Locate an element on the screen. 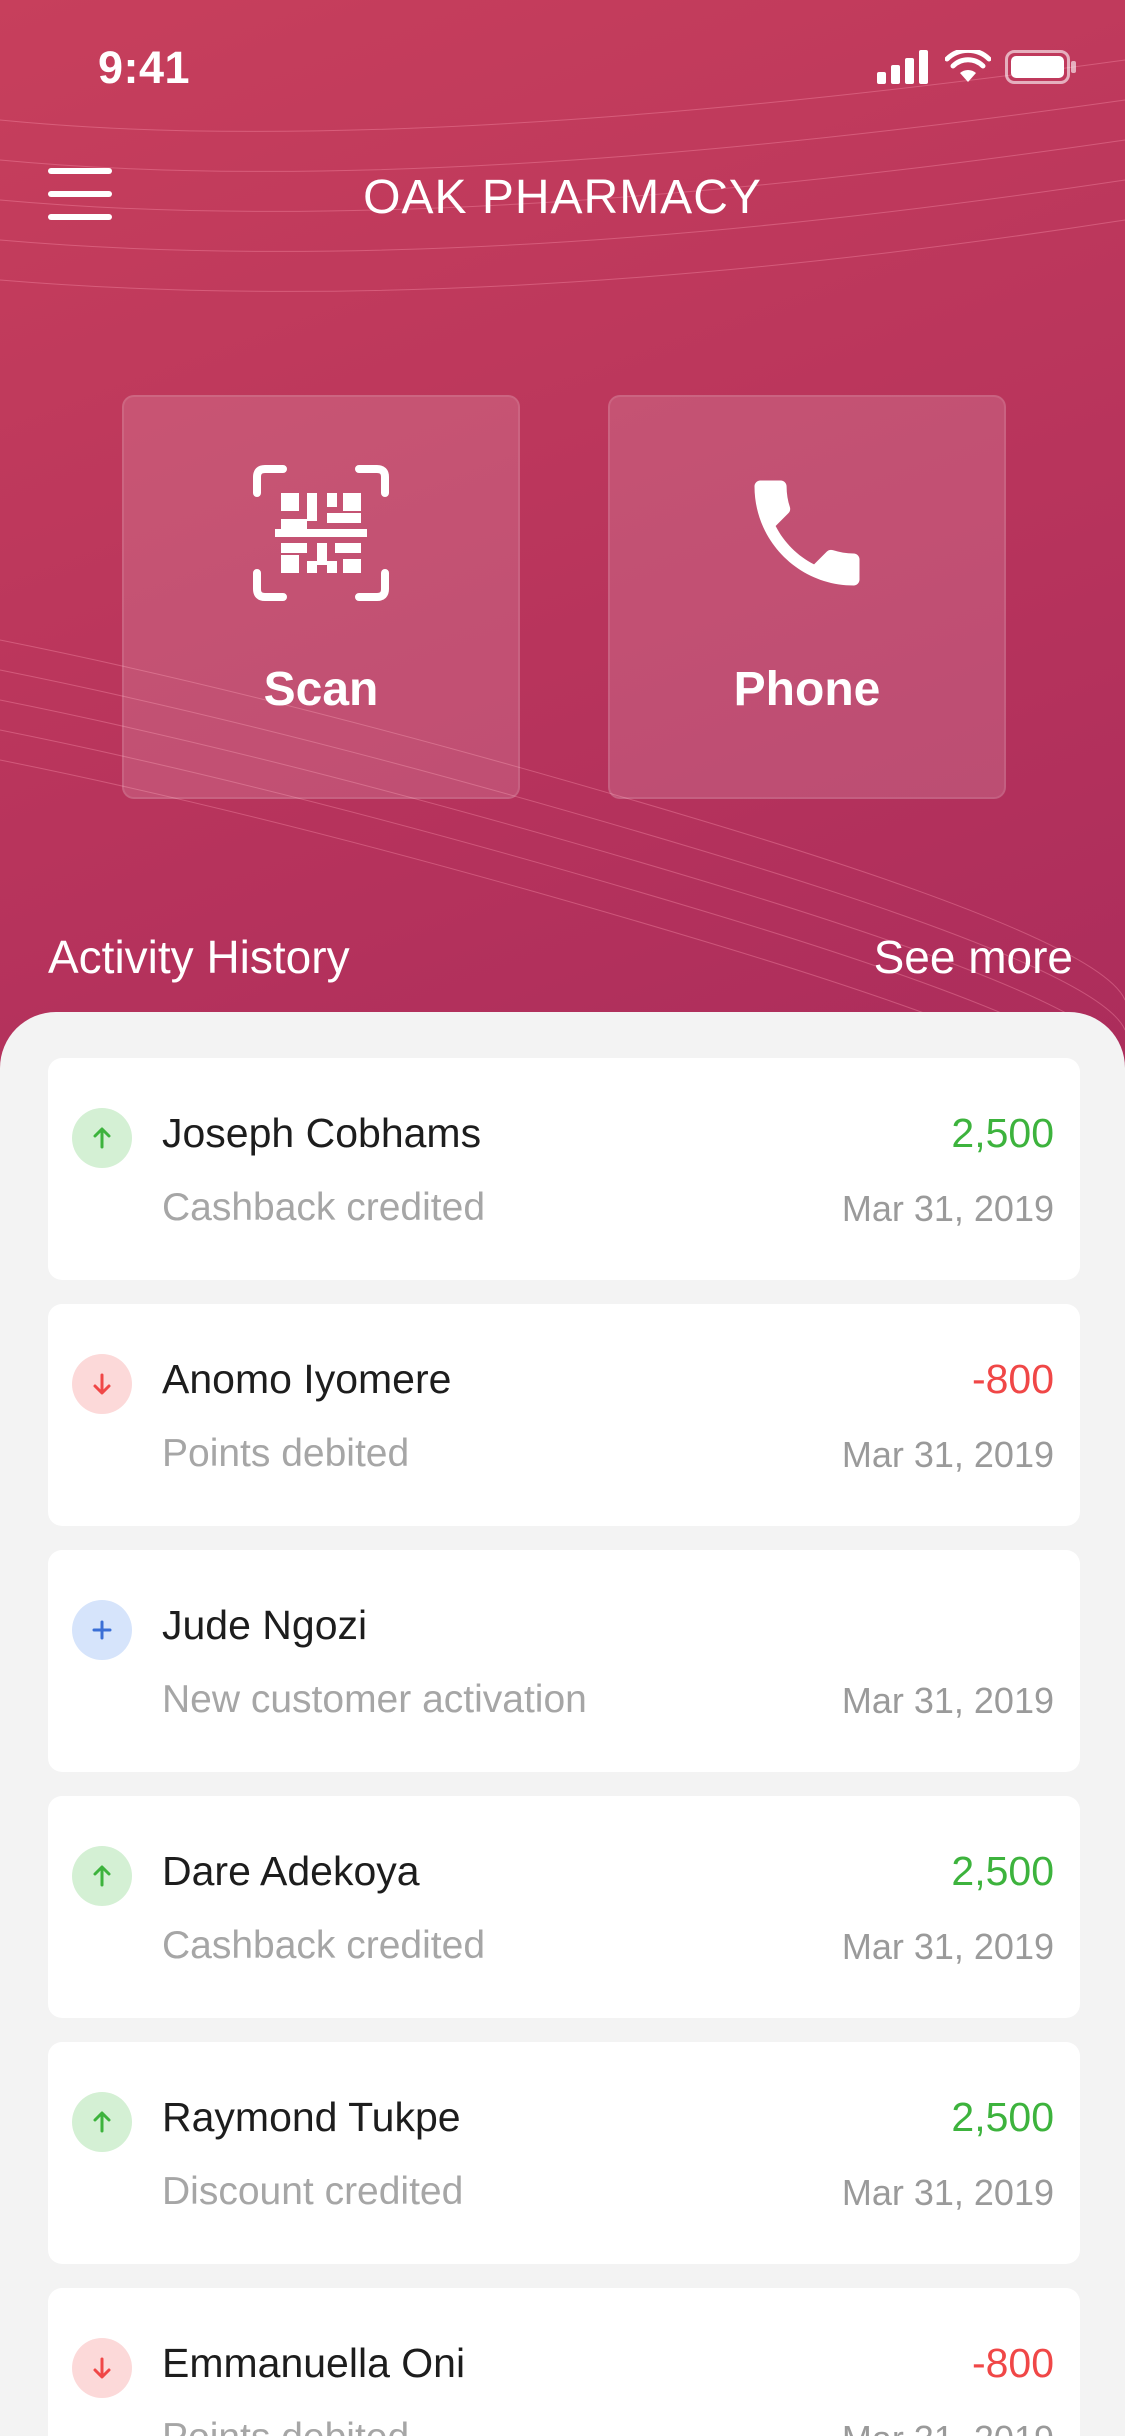 This screenshot has width=1125, height=2436. status-time: 9:41 is located at coordinates (144, 67).